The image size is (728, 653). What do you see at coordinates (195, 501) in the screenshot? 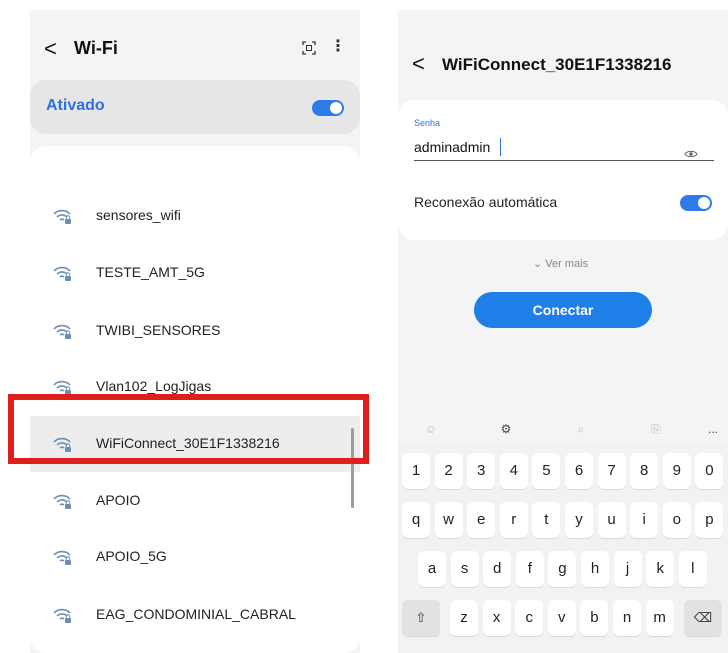
I see `network-row: APOIO` at bounding box center [195, 501].